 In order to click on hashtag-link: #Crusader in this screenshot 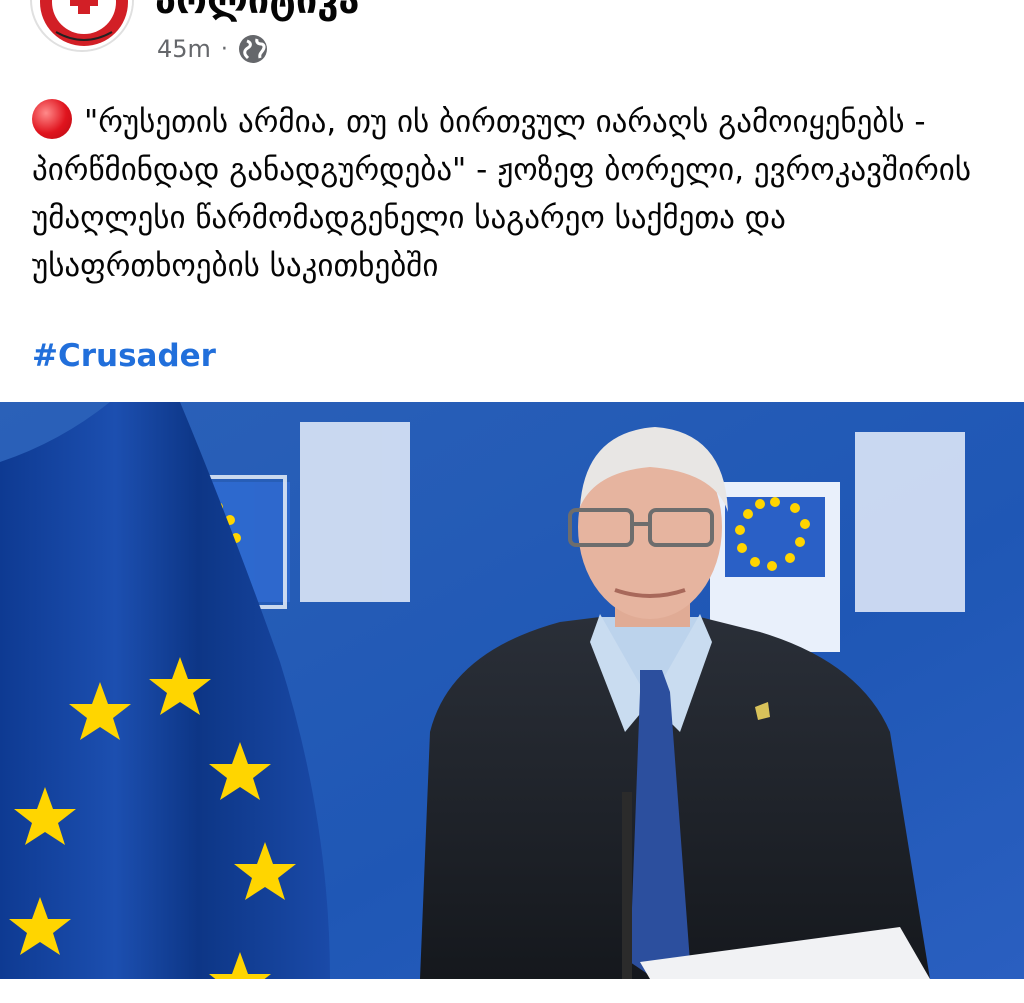, I will do `click(124, 356)`.